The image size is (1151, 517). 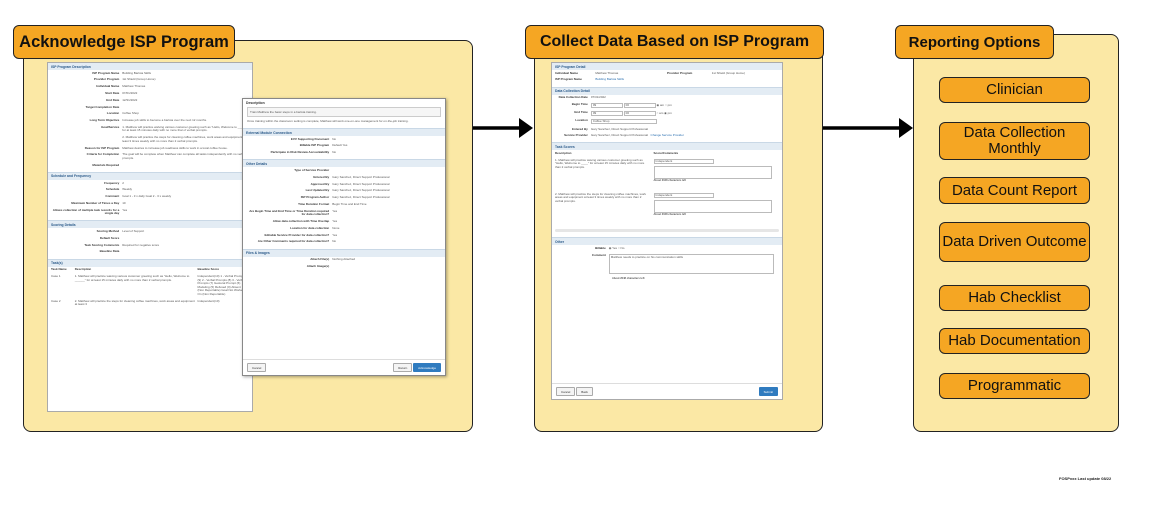 I want to click on detail-row: Attach Image(s), so click(x=344, y=266).